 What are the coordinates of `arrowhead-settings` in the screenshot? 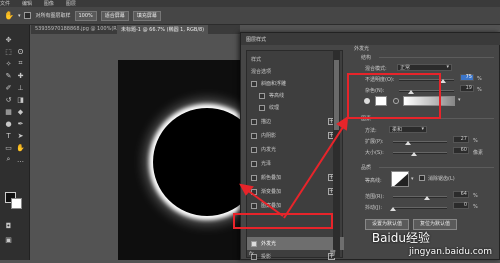 It's located at (342, 123).